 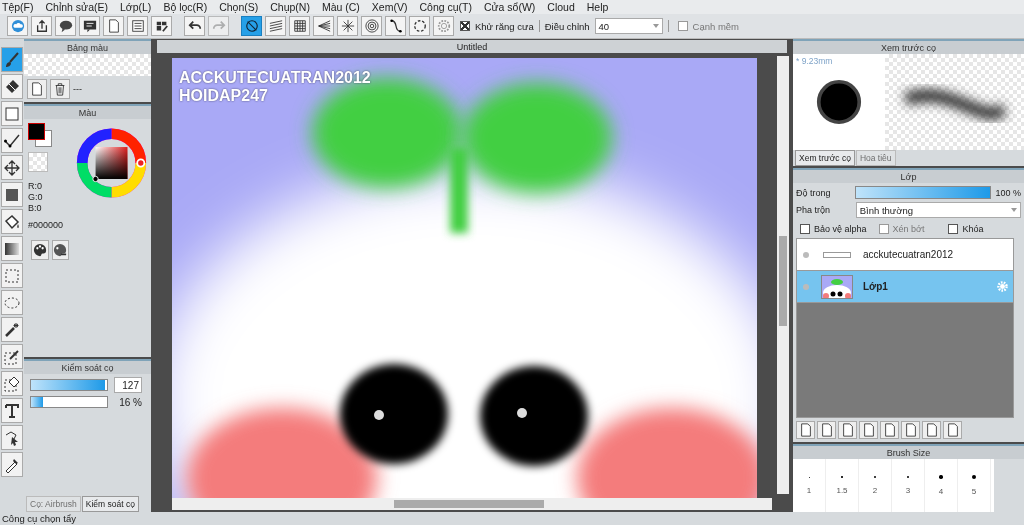 What do you see at coordinates (12, 302) in the screenshot?
I see `lasso-icon` at bounding box center [12, 302].